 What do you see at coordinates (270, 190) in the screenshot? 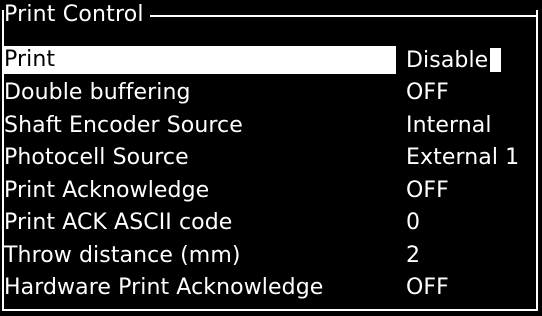
I see `setting-row-print-acknowledge: Print Acknowledge OFF` at bounding box center [270, 190].